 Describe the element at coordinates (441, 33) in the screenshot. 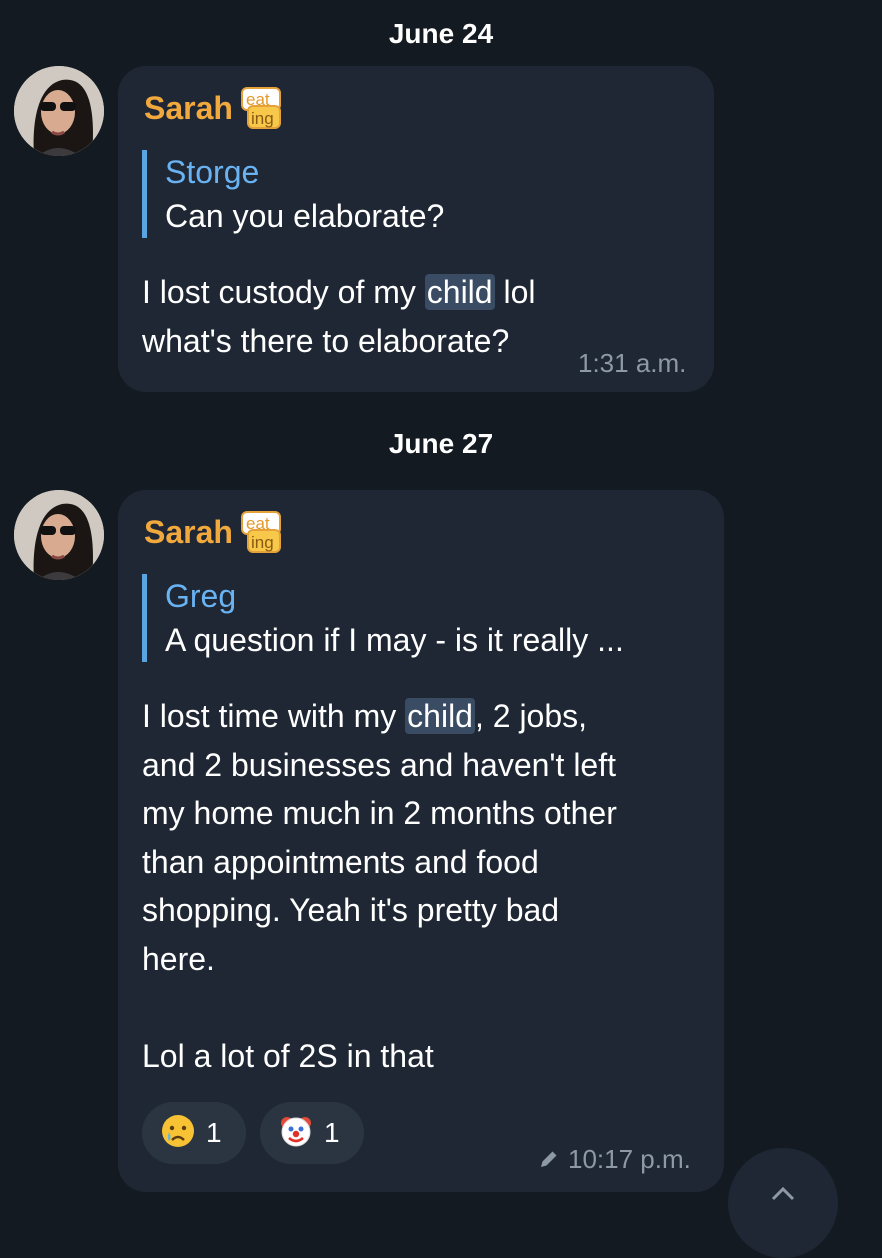

I see `date-separator: June 24` at that location.